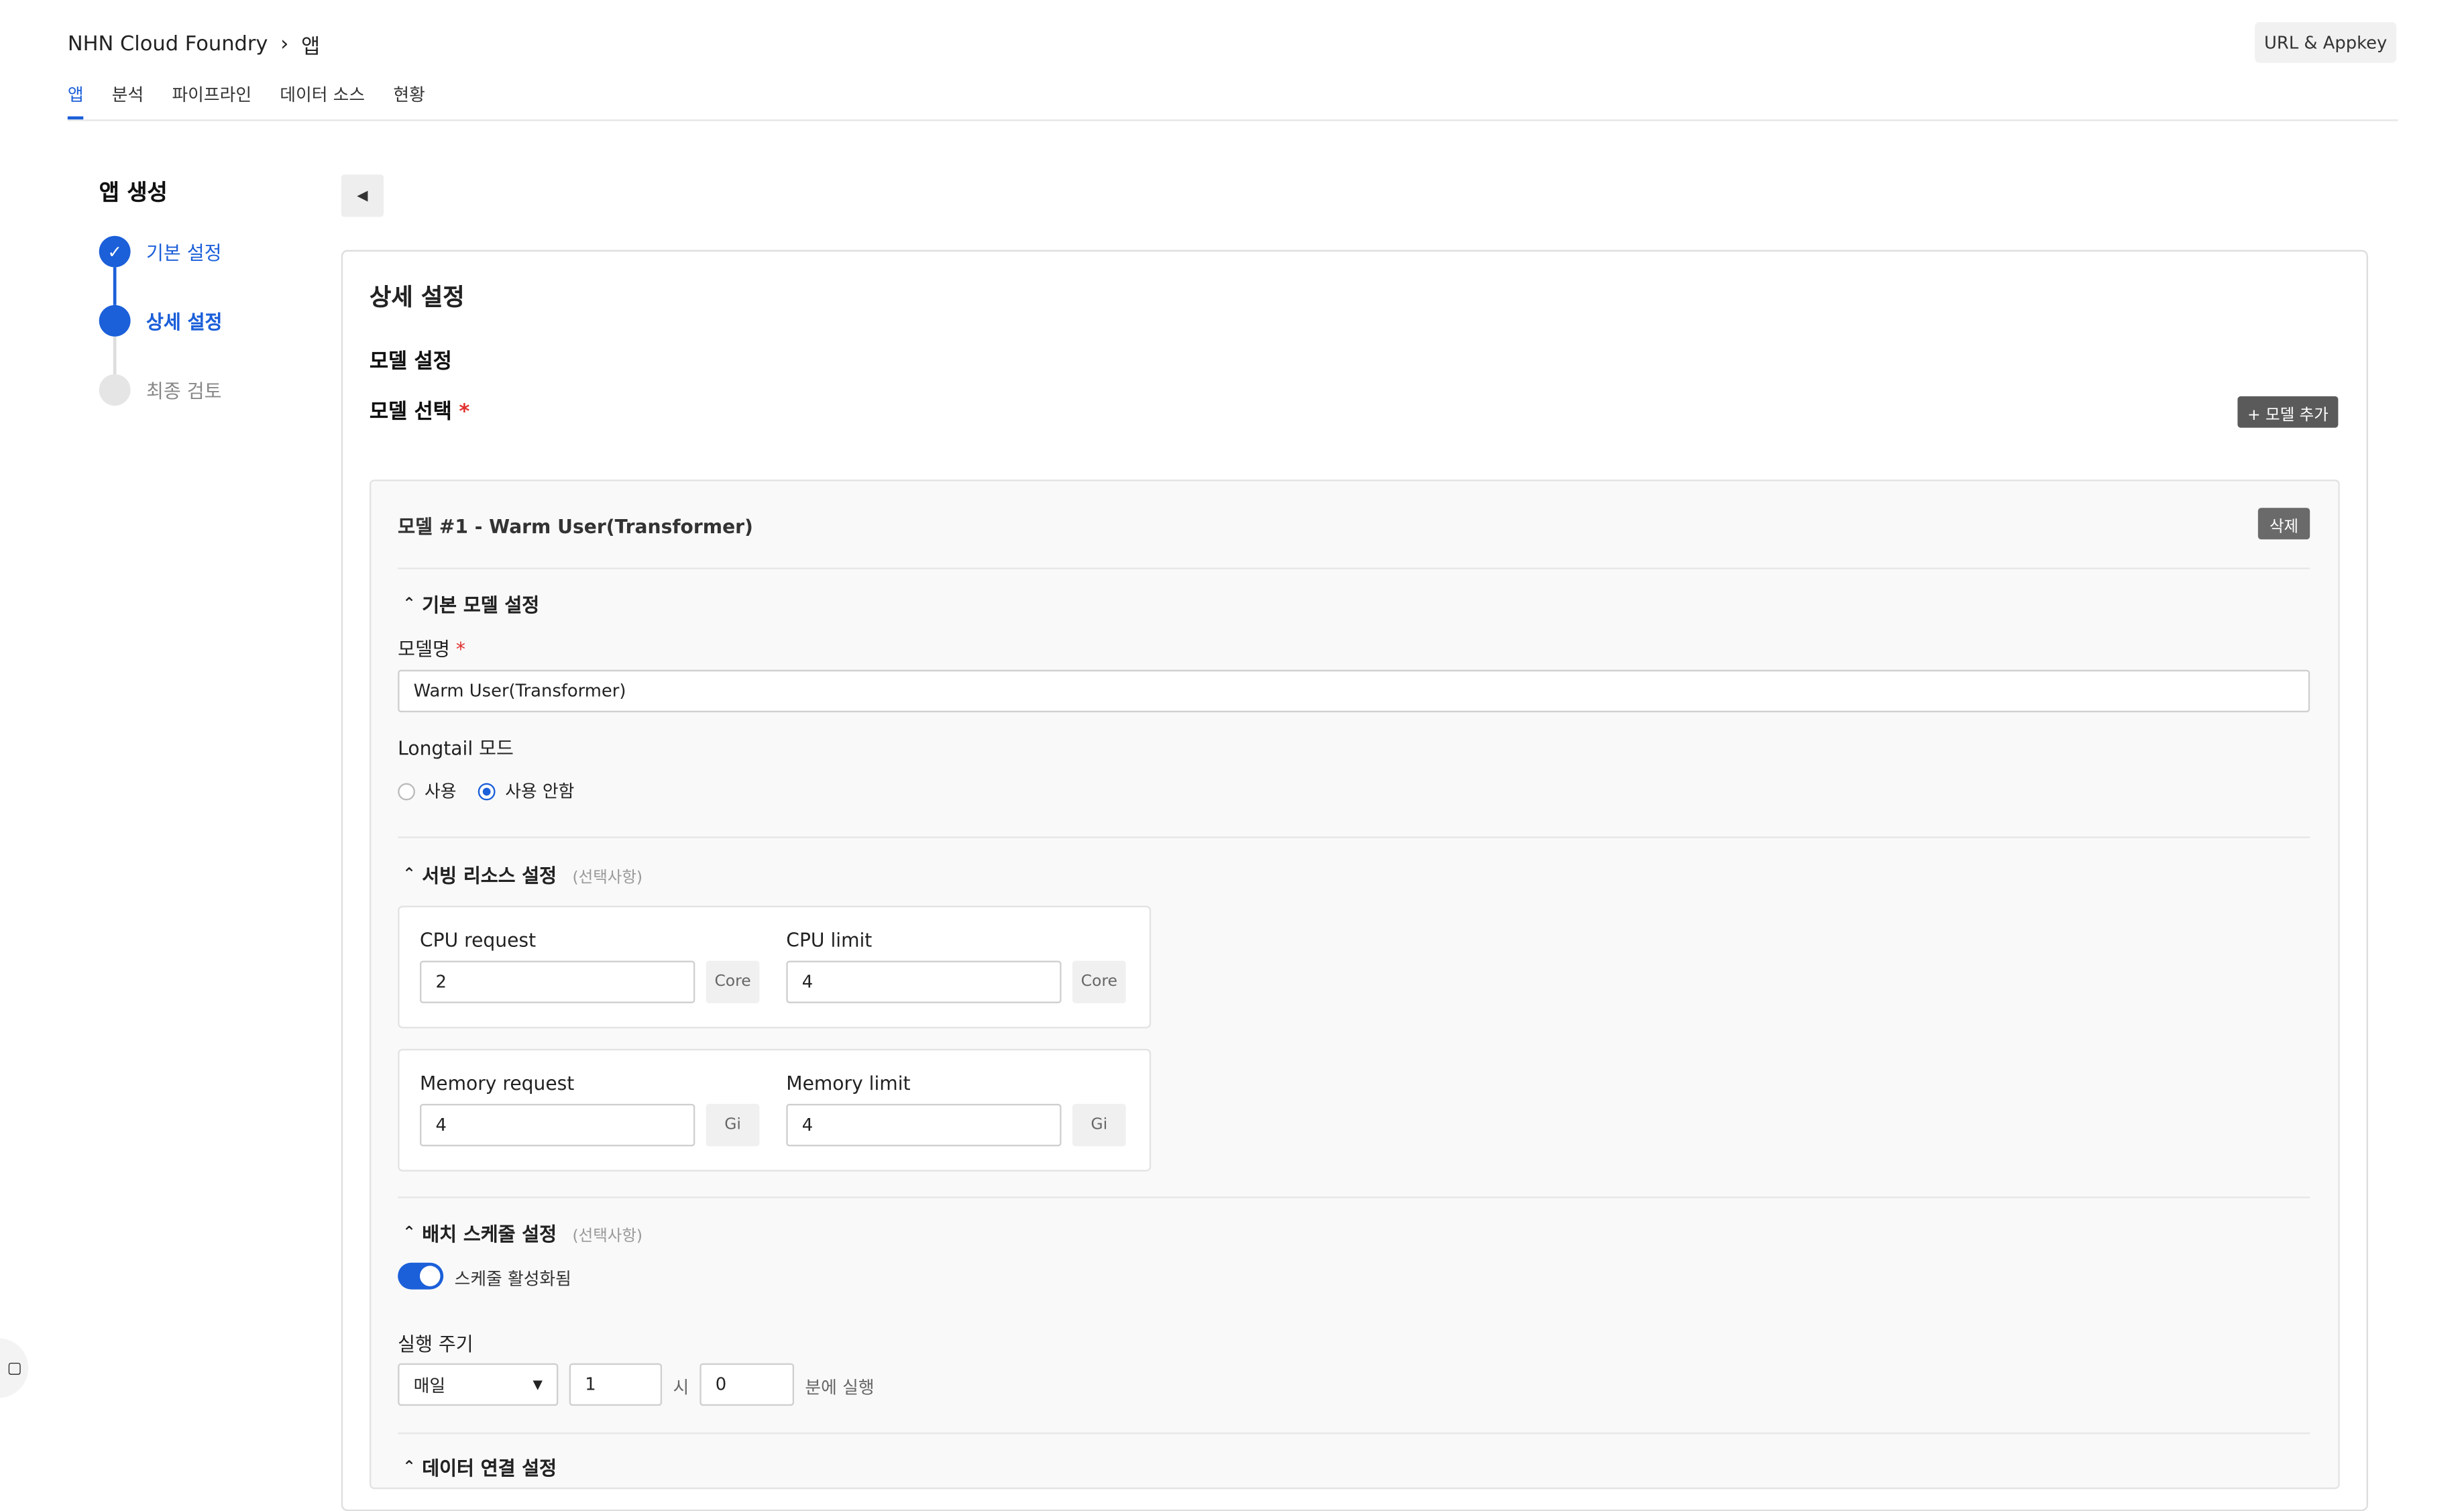 The height and width of the screenshot is (1511, 2464). What do you see at coordinates (435, 1344) in the screenshot?
I see `run-cycle-label: 실행 주기` at bounding box center [435, 1344].